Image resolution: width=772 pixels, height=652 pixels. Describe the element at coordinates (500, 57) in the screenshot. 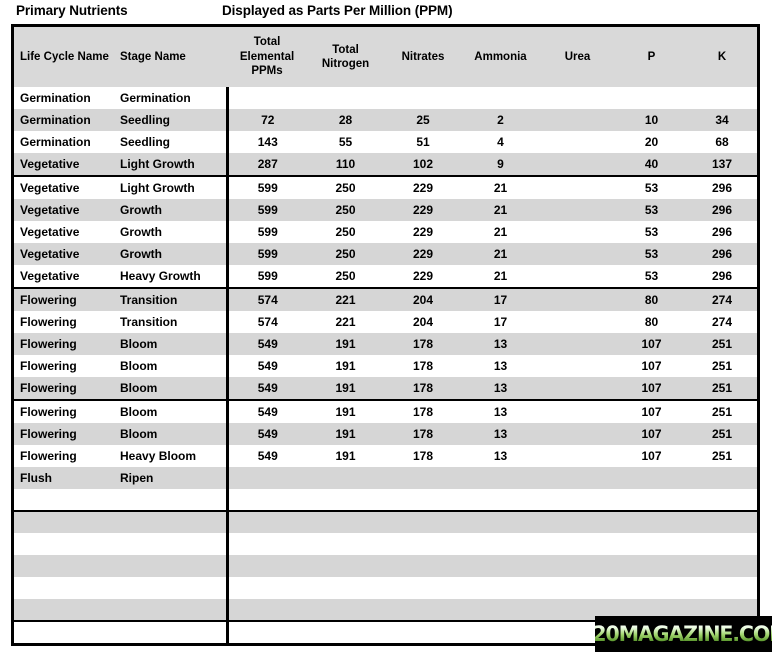

I see `column-header-ammonia: Ammonia` at that location.